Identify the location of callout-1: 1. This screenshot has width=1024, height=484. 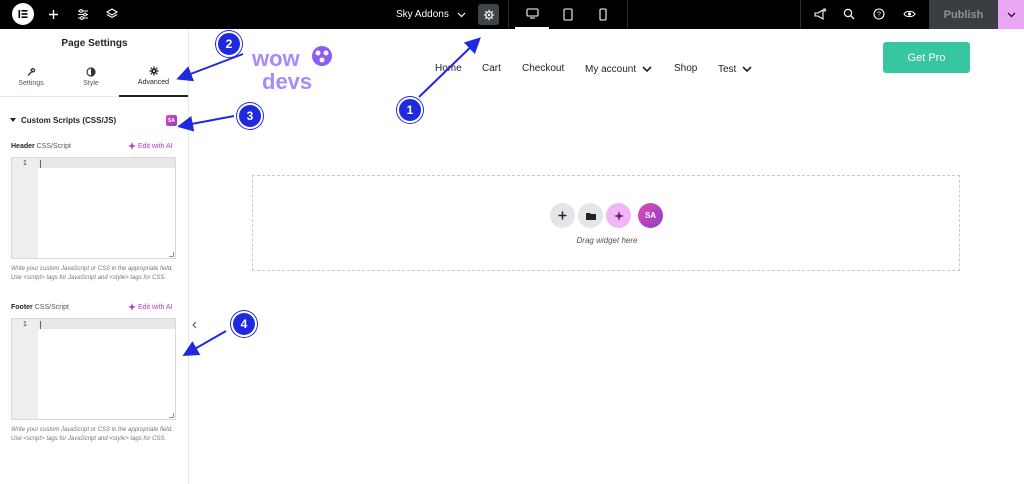
(410, 110).